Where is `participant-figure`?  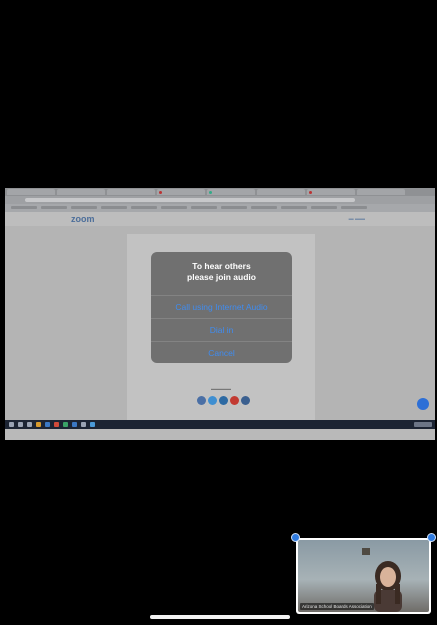
participant-figure is located at coordinates (388, 586).